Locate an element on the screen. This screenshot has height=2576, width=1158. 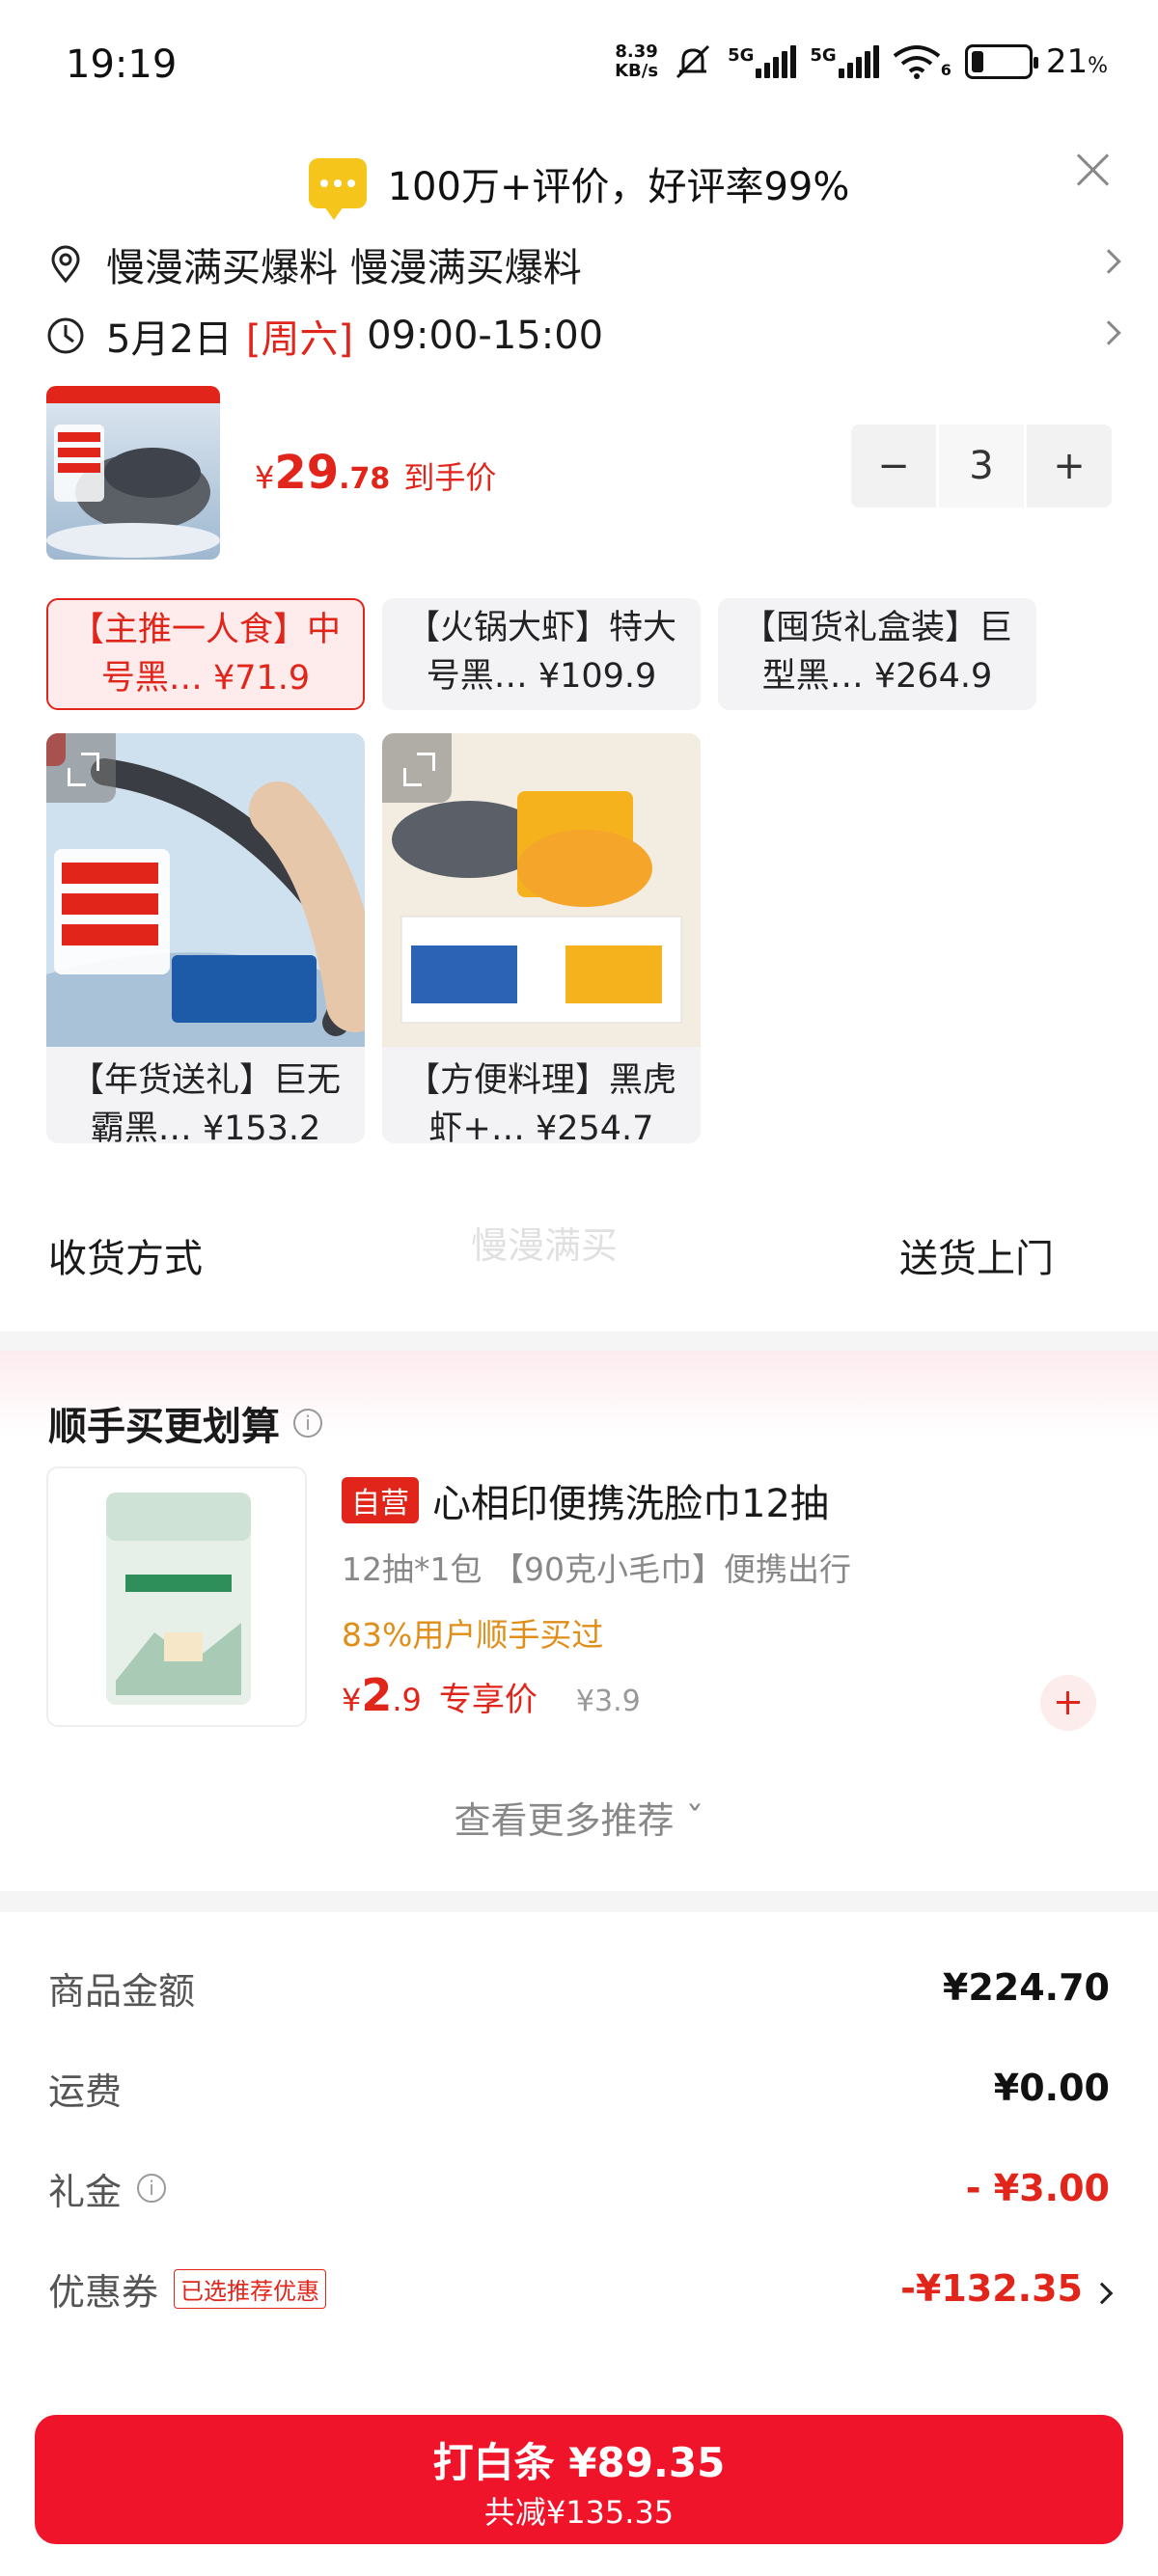
status-icons: 8.39 KB/s 5G 5G 6 21% is located at coordinates (861, 61).